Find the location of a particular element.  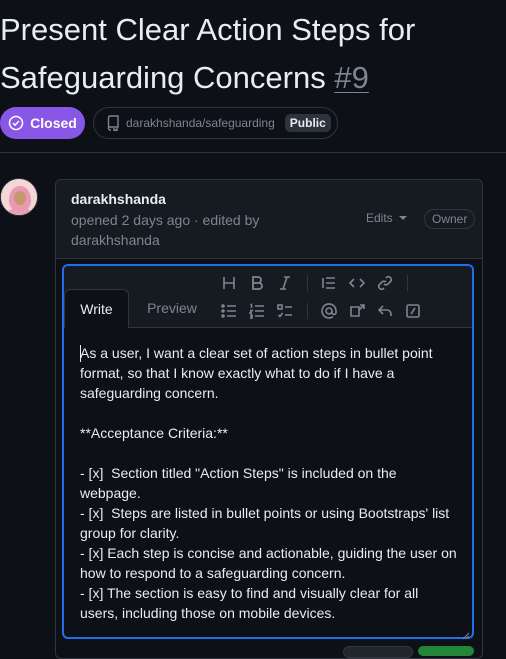

repo-icon is located at coordinates (113, 123).